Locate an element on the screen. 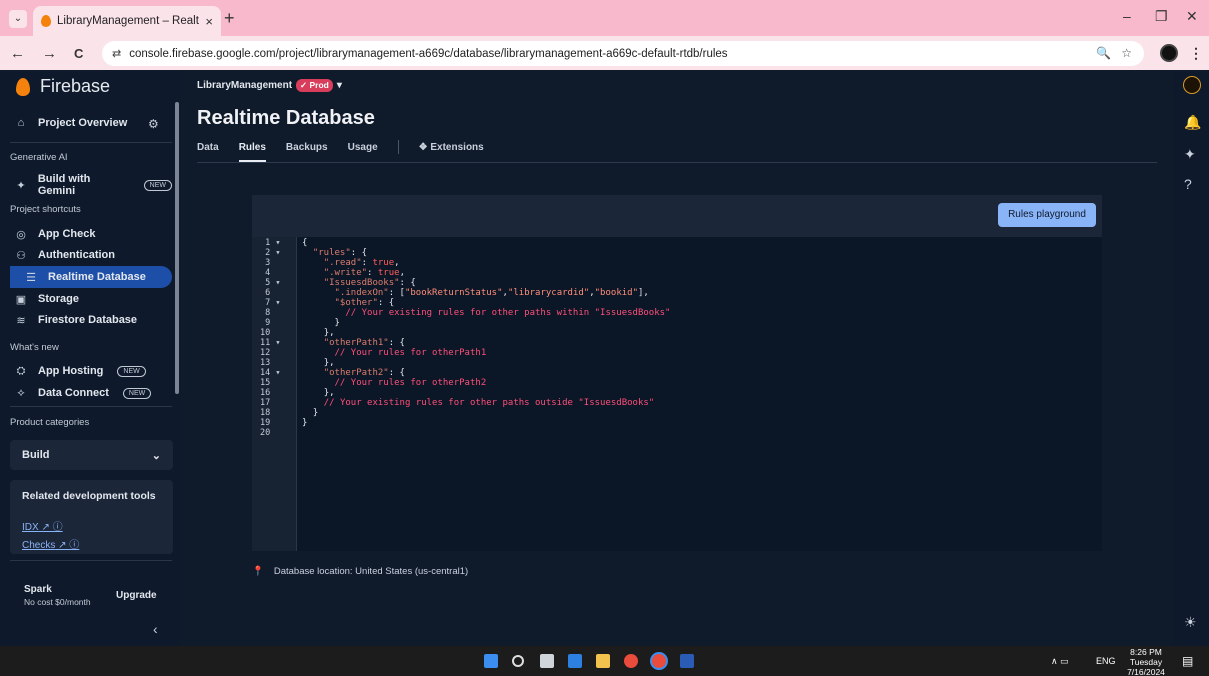 This screenshot has height=676, width=1209. back-button: ← is located at coordinates (17, 53).